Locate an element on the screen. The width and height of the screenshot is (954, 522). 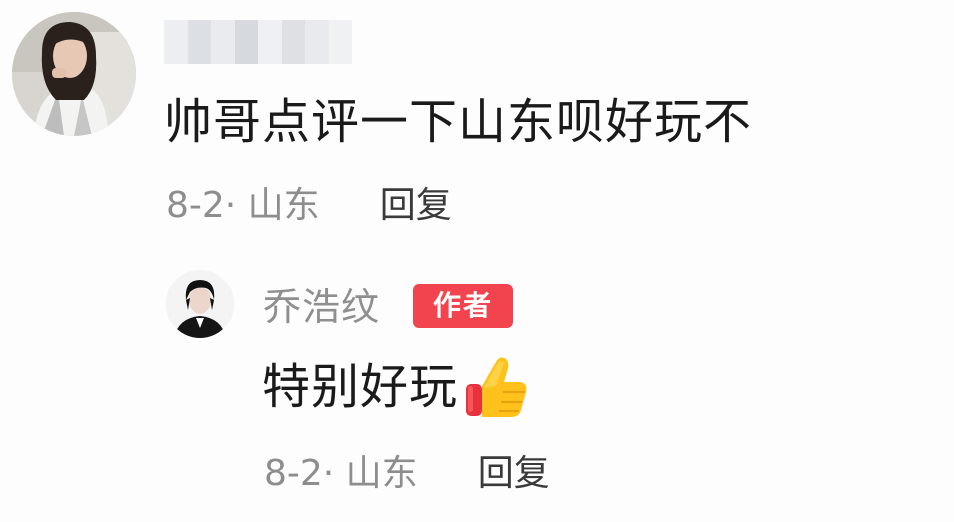
thumbs-up-icon is located at coordinates (495, 387).